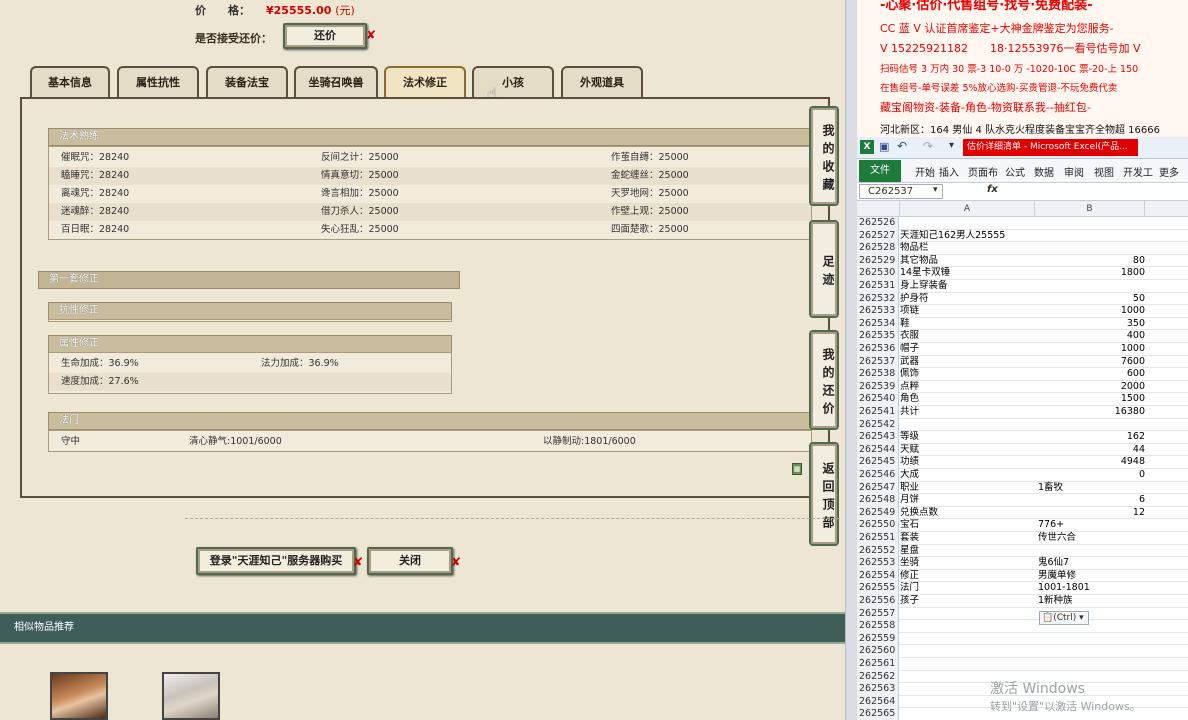  Describe the element at coordinates (967, 273) in the screenshot. I see `cell-a: 14星卡双锤` at that location.